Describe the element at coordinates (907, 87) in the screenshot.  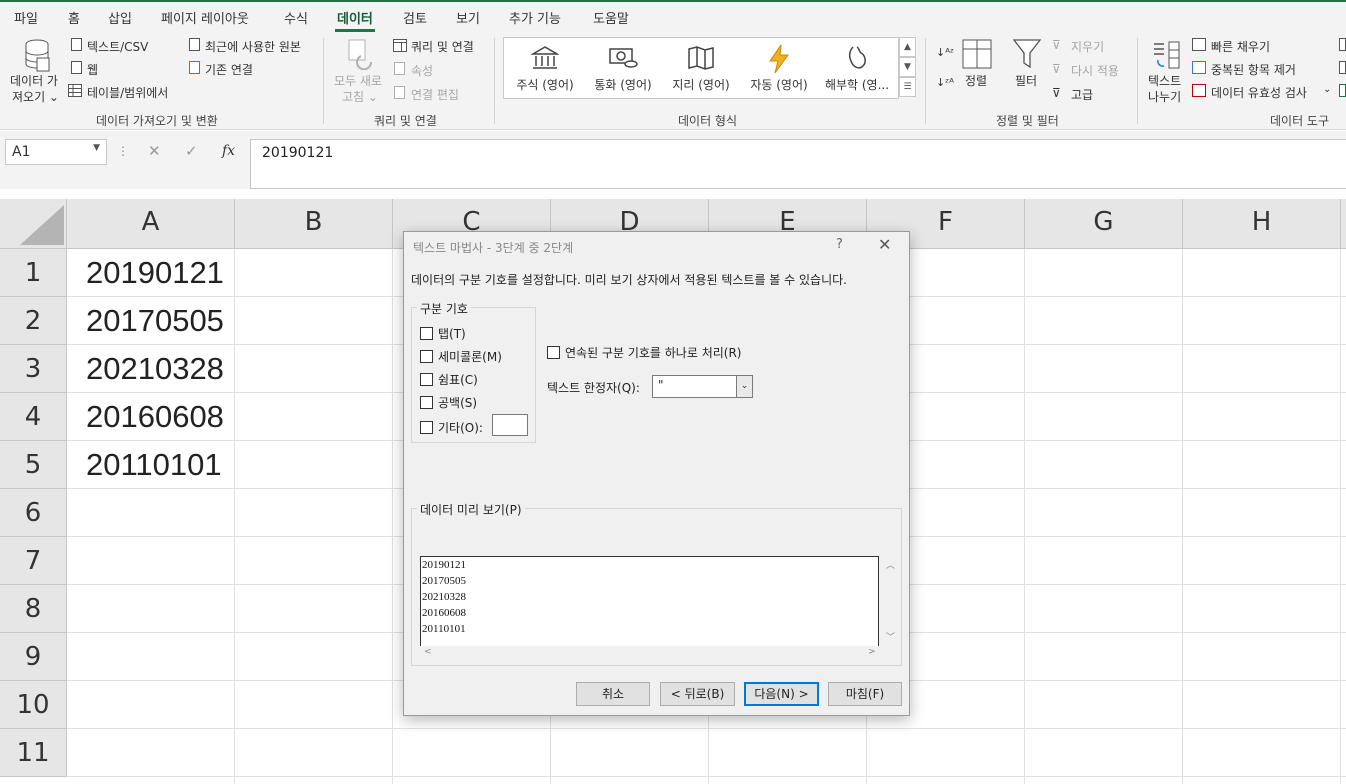
I see `gallery-more: ☰` at that location.